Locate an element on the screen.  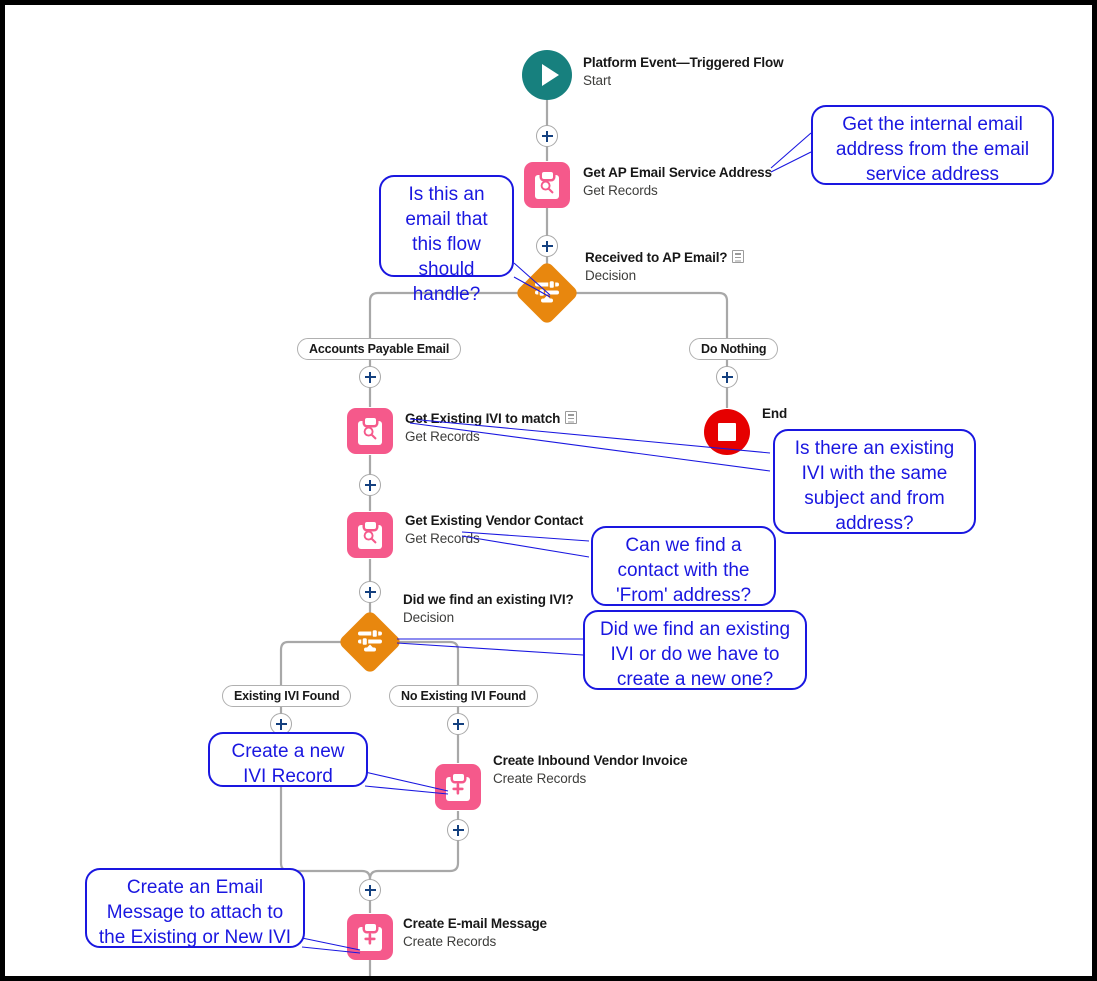
branch-label-accounts-payable-email: Accounts Payable Email is located at coordinates (379, 349).